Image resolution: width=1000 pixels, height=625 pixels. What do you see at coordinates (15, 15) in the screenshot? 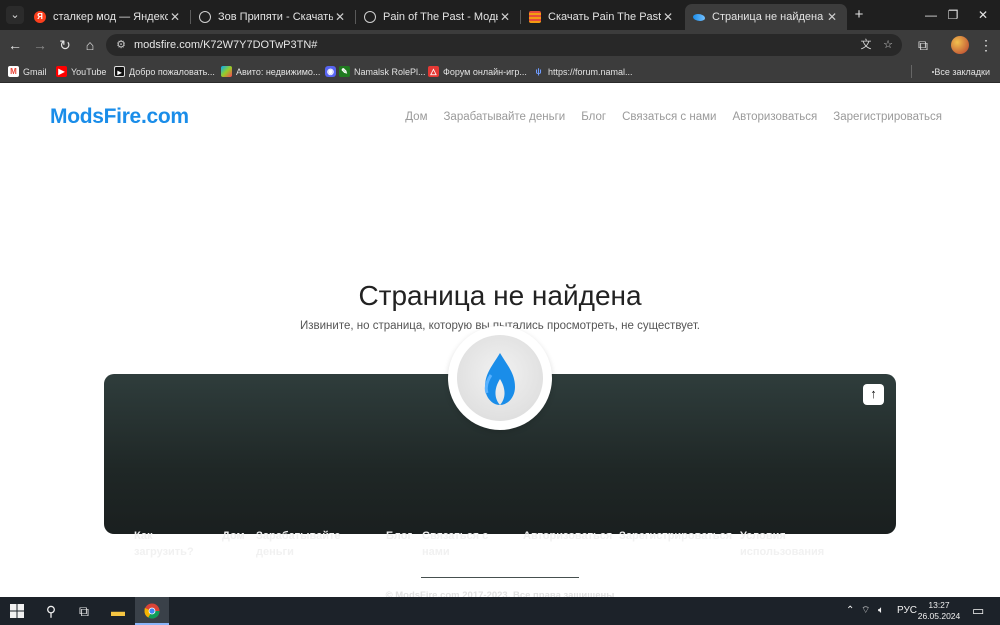
I see `tab-search-chevron-icon: ⌄` at bounding box center [15, 15].